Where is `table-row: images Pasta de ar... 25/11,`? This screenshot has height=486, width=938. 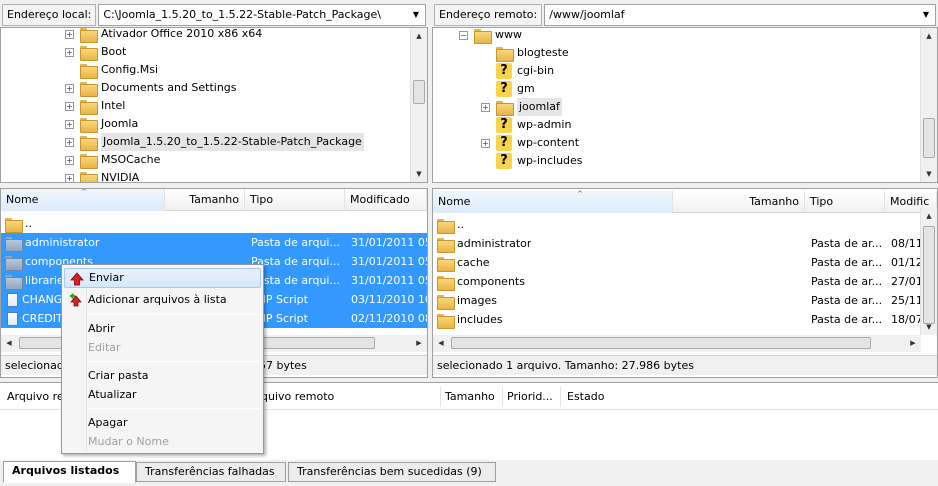
table-row: images Pasta de ar... 25/11, is located at coordinates (677, 300).